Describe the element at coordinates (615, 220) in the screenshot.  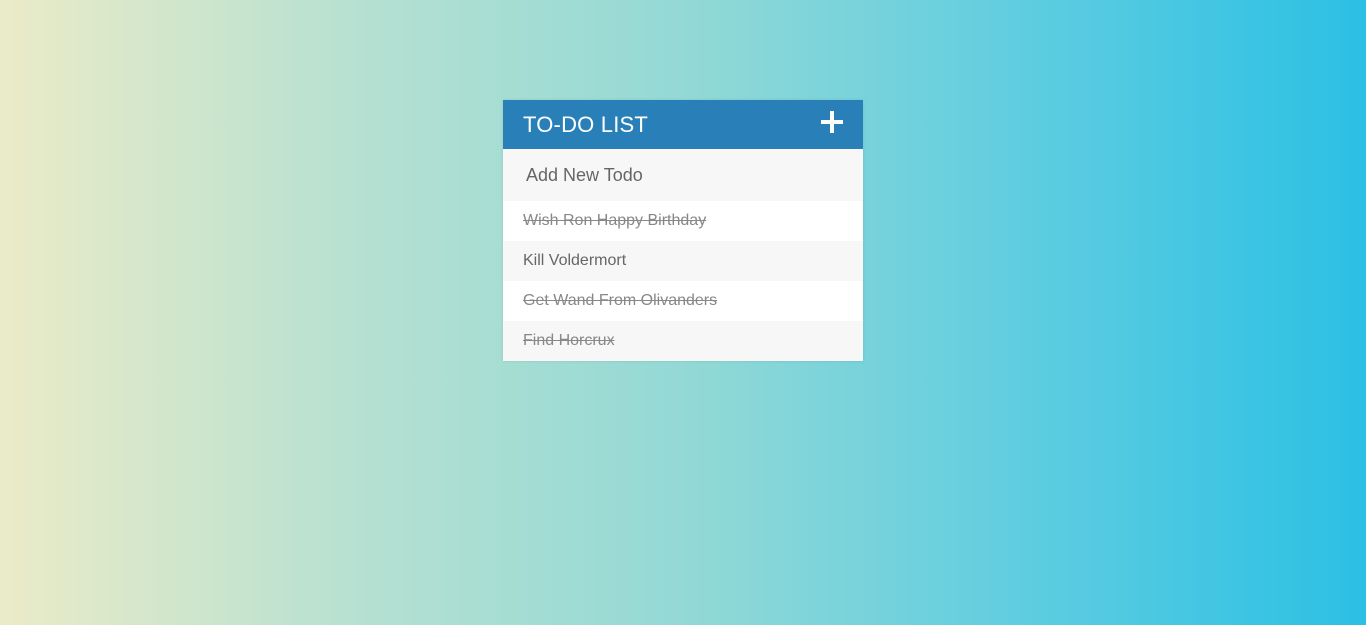
I see `todo-item-text: Wish Ron Happy Birthday` at that location.